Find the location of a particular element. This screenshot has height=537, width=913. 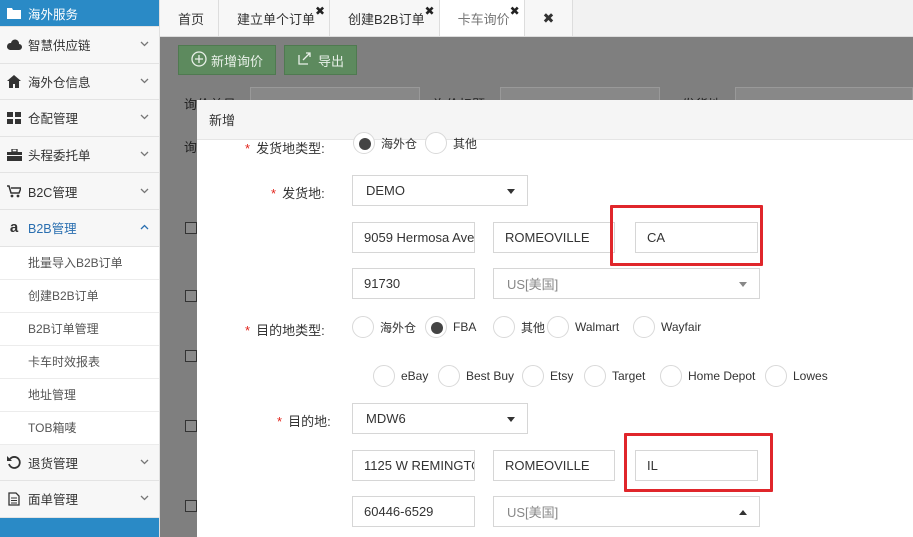

tab-label: 卡车询价 is located at coordinates (483, 19).